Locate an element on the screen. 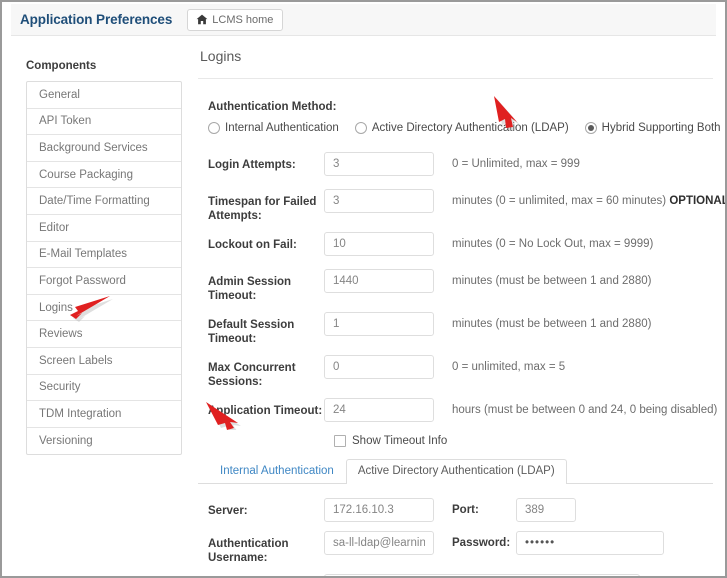  lockout-on-fail-hint: minutes (0 = No Lock Out, max = 9999) is located at coordinates (553, 244).